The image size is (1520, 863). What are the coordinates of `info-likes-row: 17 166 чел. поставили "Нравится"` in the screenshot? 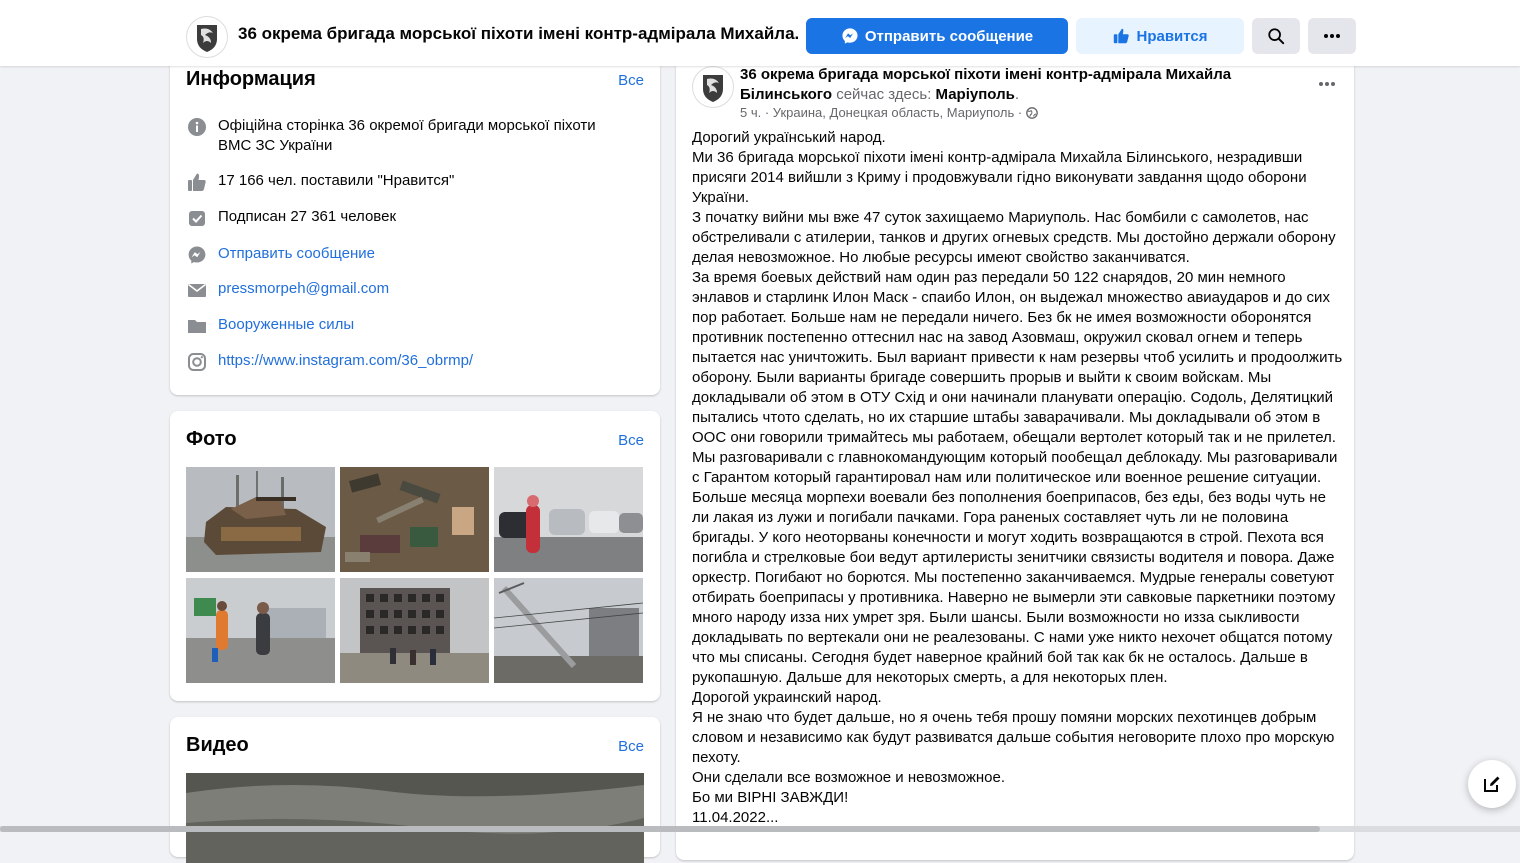 It's located at (320, 182).